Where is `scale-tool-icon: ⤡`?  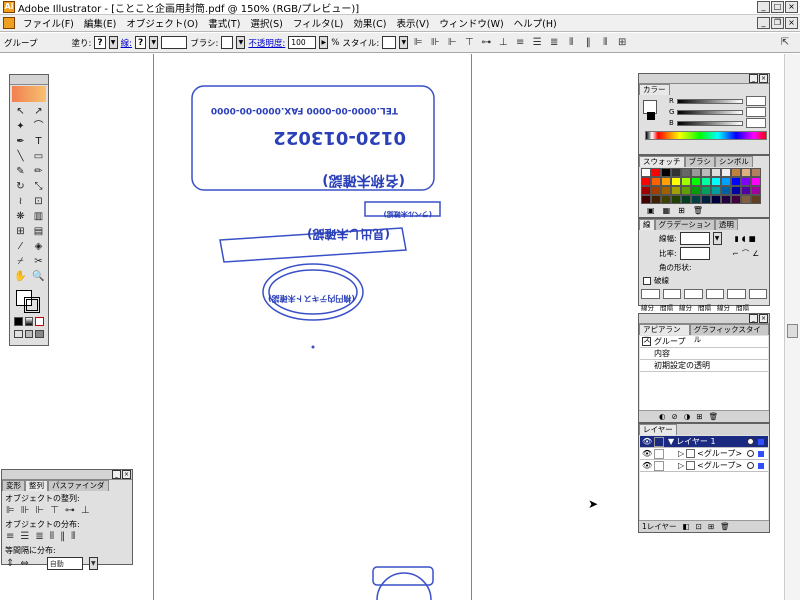 scale-tool-icon: ⤡ is located at coordinates (38, 187).